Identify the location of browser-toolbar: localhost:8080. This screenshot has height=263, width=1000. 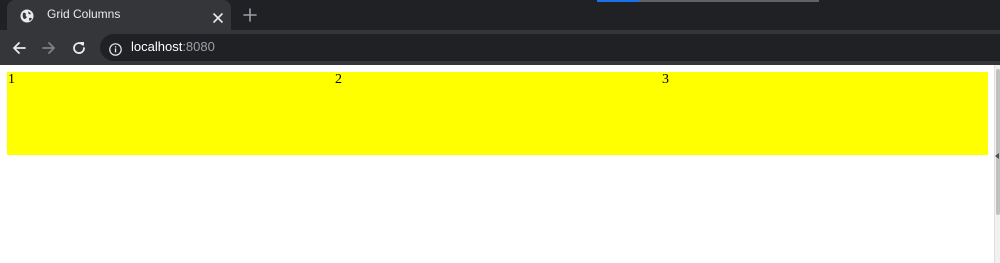
(500, 47).